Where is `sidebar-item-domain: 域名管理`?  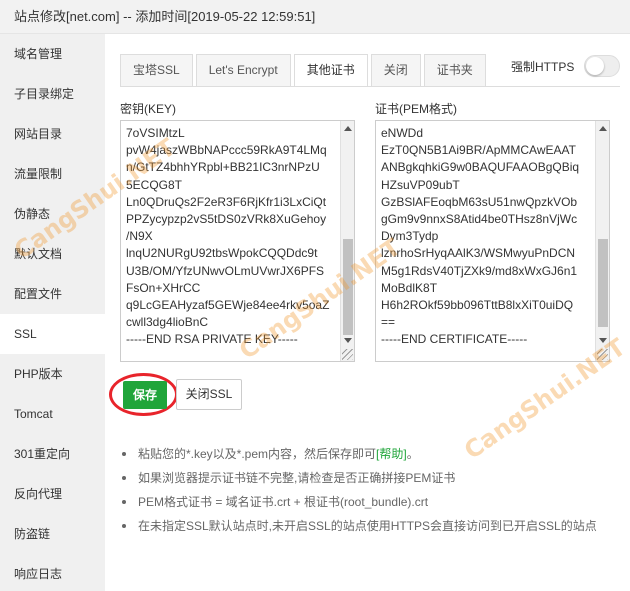
sidebar-item-domain: 域名管理 is located at coordinates (52, 54).